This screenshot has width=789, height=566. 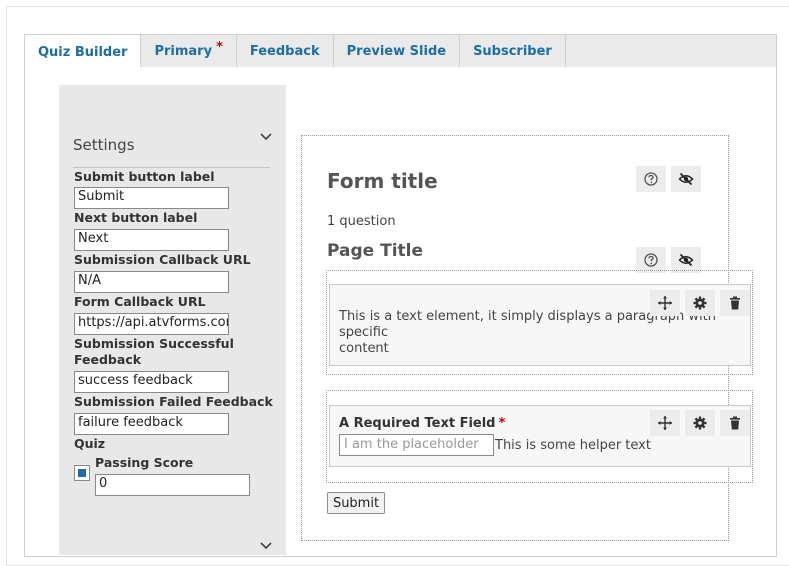 What do you see at coordinates (162, 259) in the screenshot?
I see `callback-url-label: Submission Callback URL` at bounding box center [162, 259].